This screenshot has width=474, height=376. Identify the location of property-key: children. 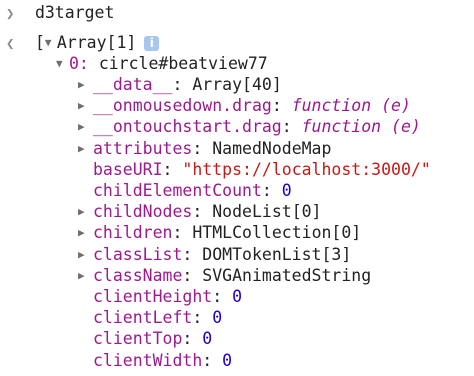
(133, 233).